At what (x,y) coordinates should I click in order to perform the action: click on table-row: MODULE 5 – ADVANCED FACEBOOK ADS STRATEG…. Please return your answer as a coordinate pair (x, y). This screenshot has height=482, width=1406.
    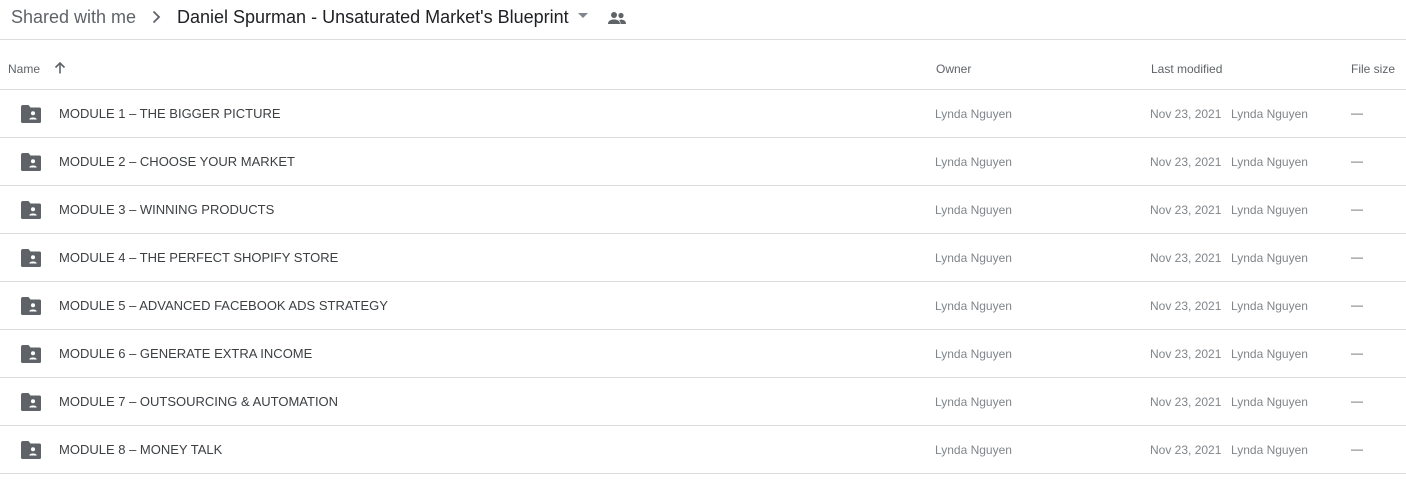
    Looking at the image, I should click on (703, 306).